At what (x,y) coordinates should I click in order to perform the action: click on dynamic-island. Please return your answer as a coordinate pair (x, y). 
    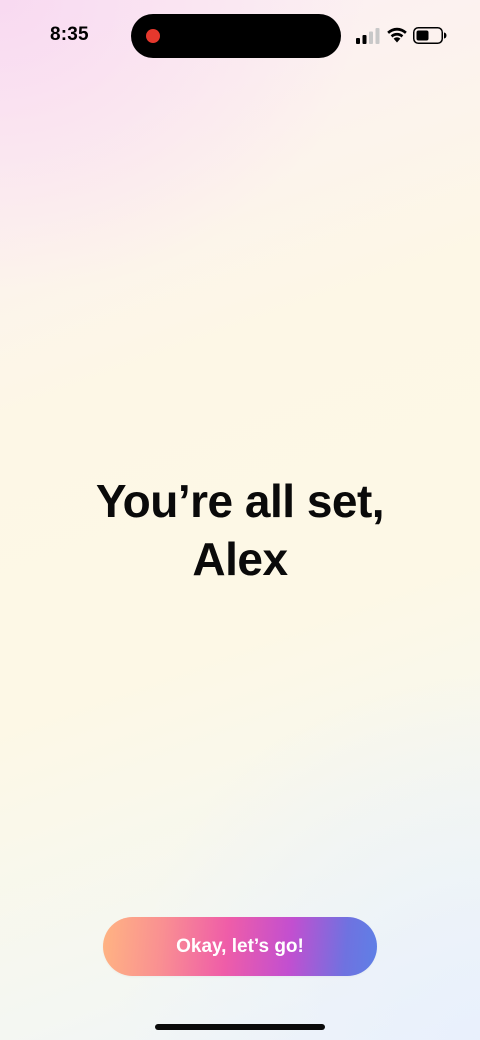
    Looking at the image, I should click on (236, 36).